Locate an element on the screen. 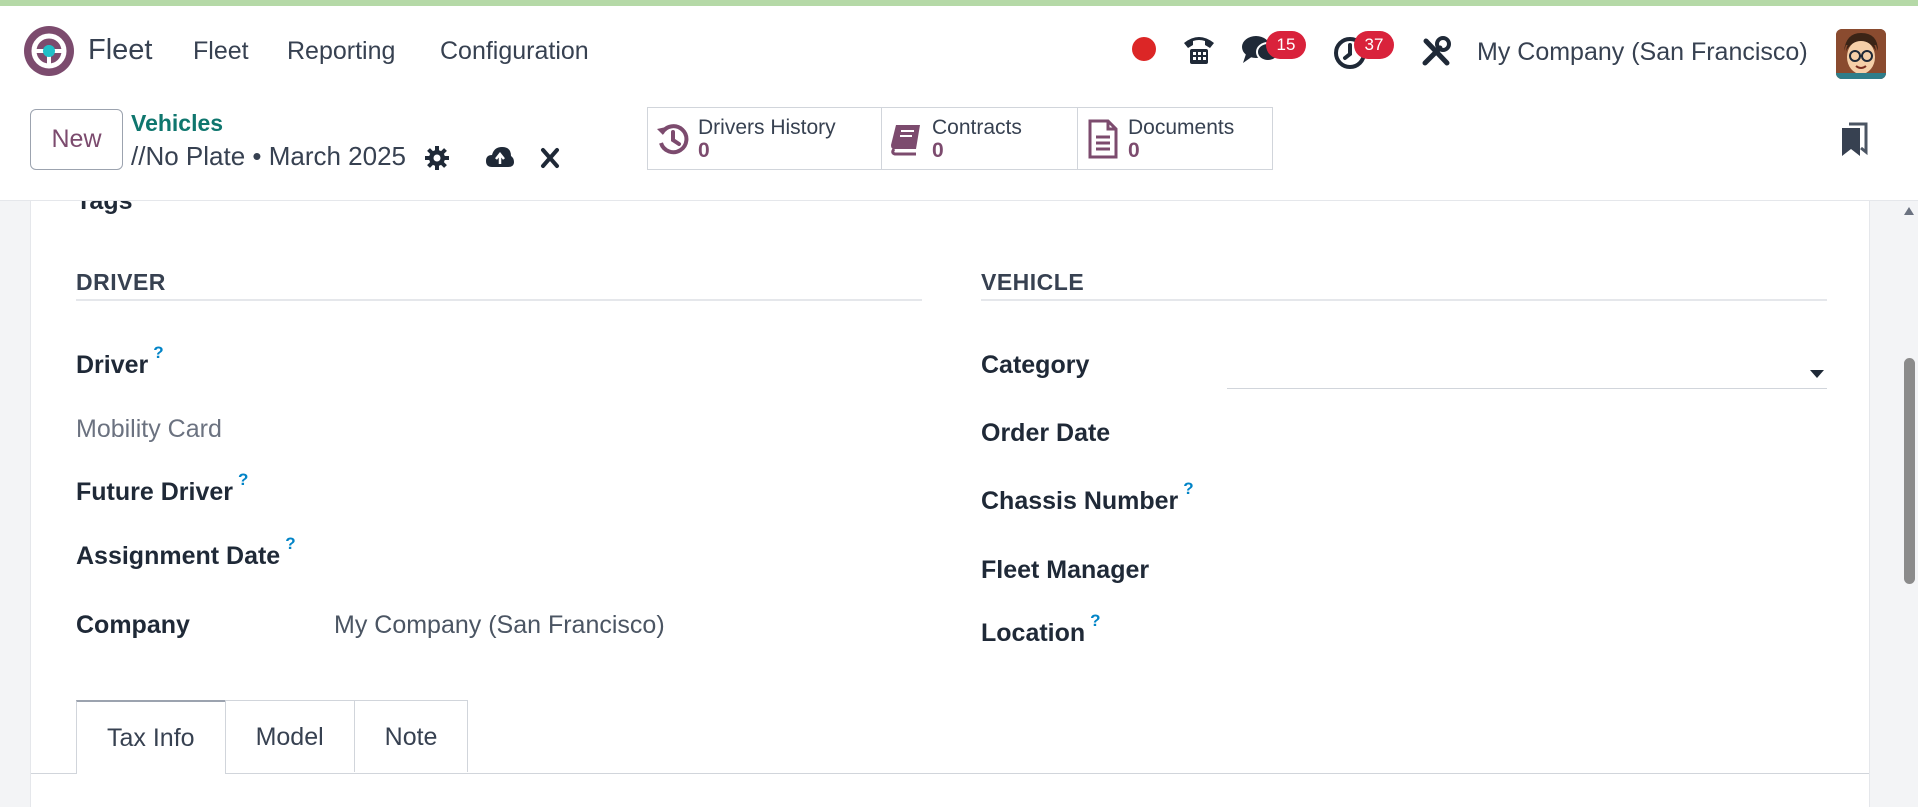 This screenshot has height=807, width=1918. chevron-down-icon is located at coordinates (1817, 375).